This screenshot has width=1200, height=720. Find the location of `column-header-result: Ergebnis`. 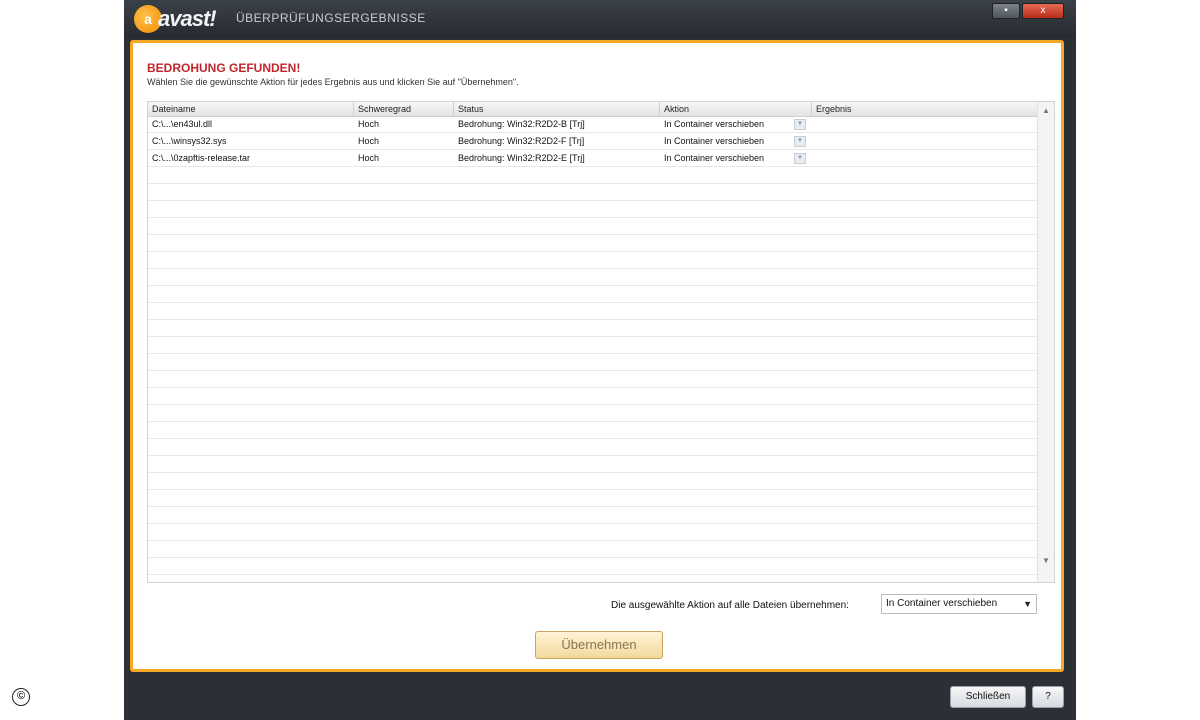

column-header-result: Ergebnis is located at coordinates (925, 109).